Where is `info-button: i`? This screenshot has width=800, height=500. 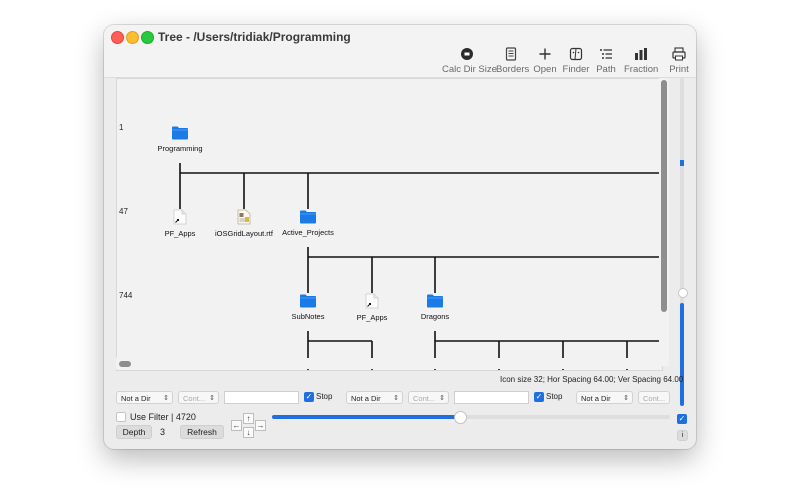 info-button: i is located at coordinates (682, 435).